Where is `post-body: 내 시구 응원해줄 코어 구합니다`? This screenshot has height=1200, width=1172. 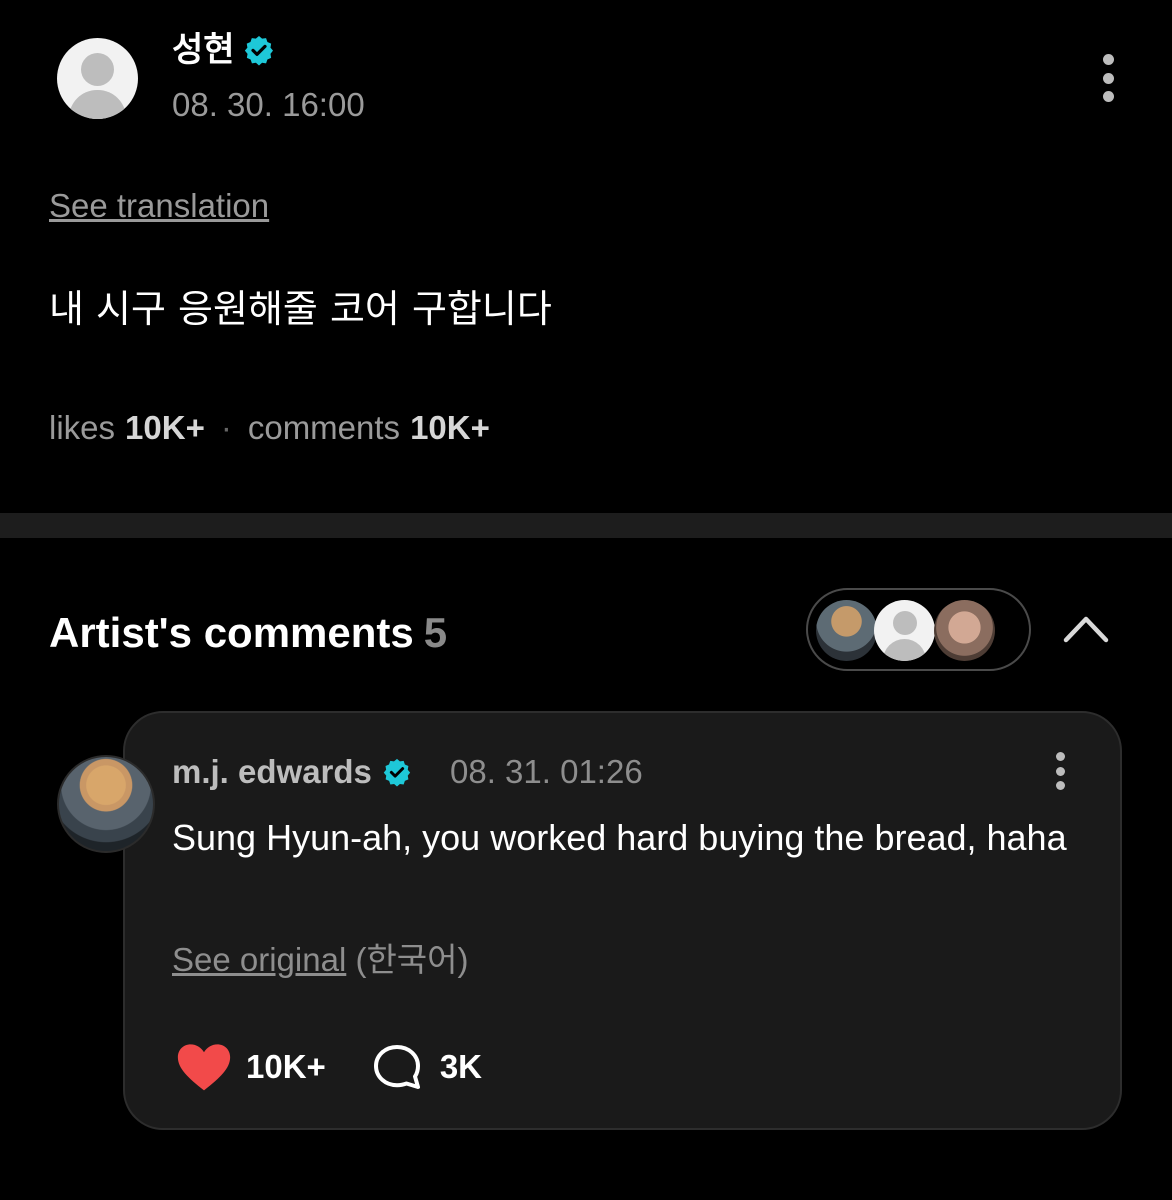 post-body: 내 시구 응원해줄 코어 구합니다 is located at coordinates (300, 309).